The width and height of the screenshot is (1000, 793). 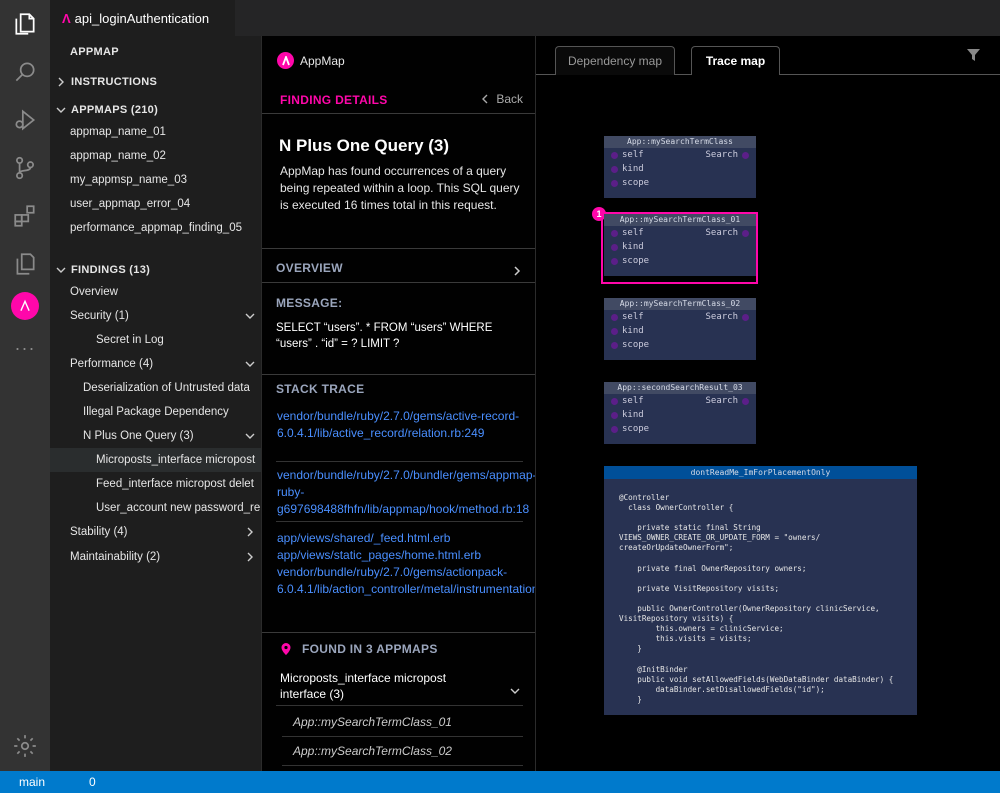 I want to click on trace-node-title: App::mySearchTermClass_02, so click(x=680, y=304).